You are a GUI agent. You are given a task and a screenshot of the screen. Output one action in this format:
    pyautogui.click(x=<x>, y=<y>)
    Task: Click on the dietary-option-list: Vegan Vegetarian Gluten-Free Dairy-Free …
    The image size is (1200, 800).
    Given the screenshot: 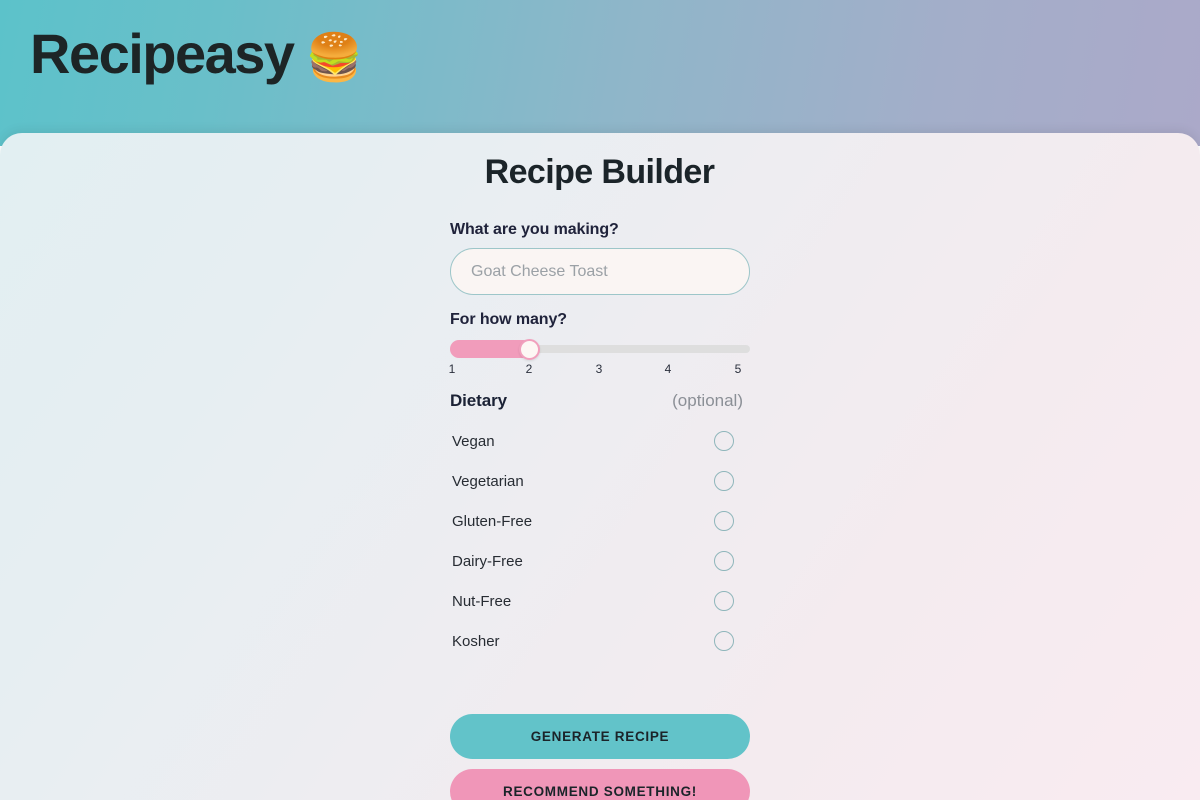 What is the action you would take?
    pyautogui.click(x=600, y=541)
    